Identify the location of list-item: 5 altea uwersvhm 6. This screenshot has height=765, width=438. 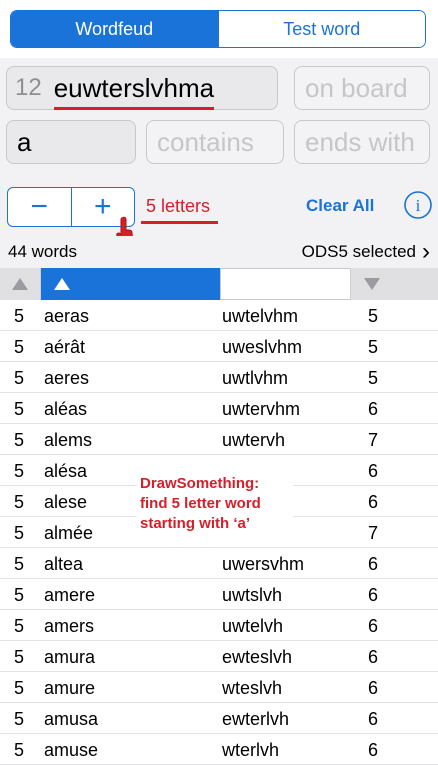
(219, 563).